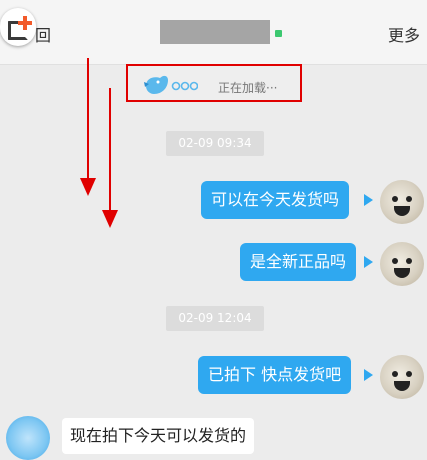 The image size is (427, 460). What do you see at coordinates (215, 318) in the screenshot?
I see `timestamp: 02-09 12:04` at bounding box center [215, 318].